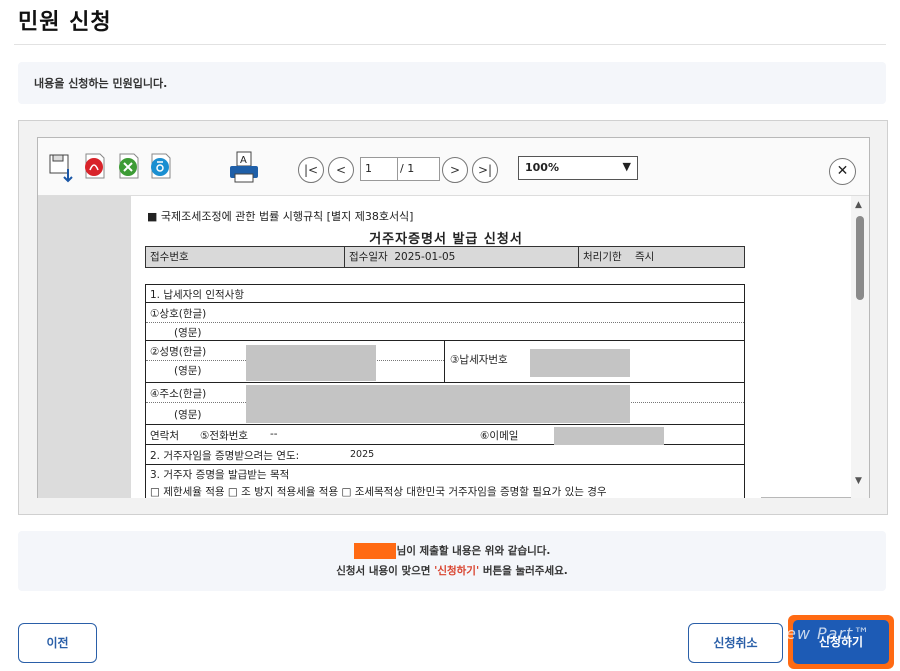 Image resolution: width=900 pixels, height=671 pixels. I want to click on zoom-value: 100%, so click(542, 167).